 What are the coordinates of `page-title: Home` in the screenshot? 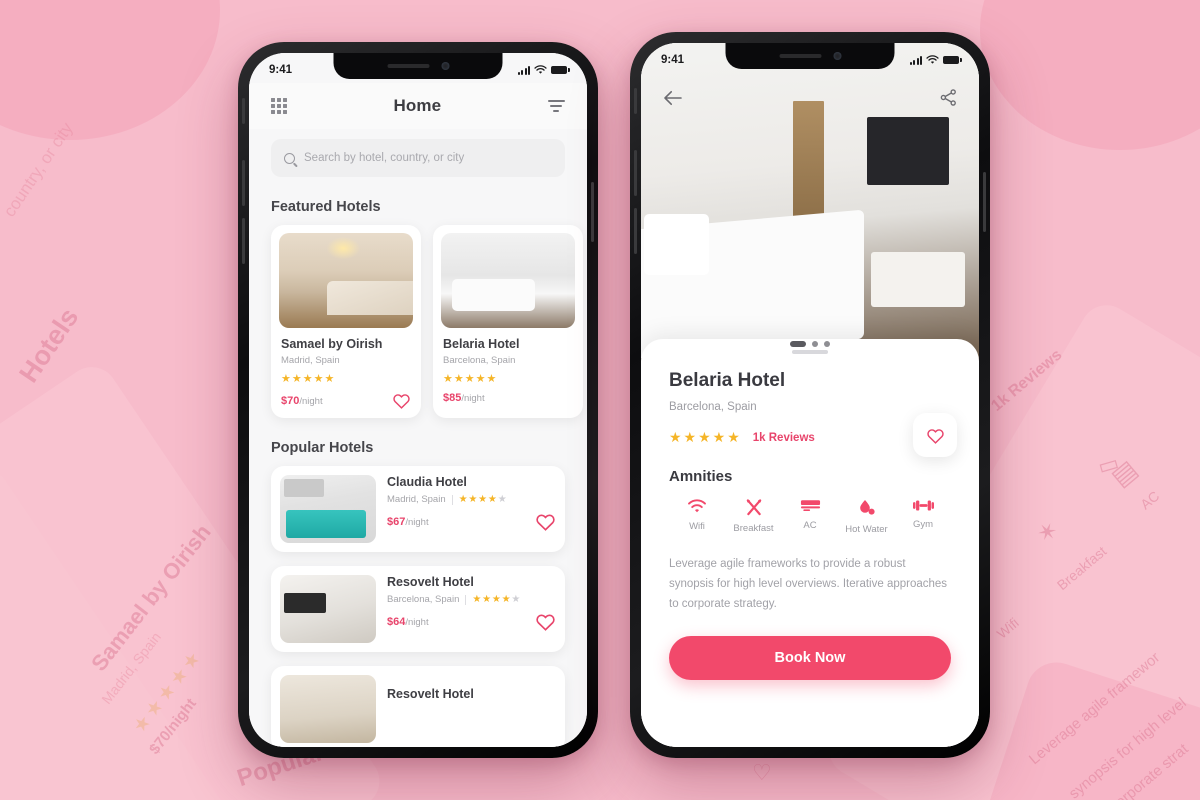 It's located at (417, 105).